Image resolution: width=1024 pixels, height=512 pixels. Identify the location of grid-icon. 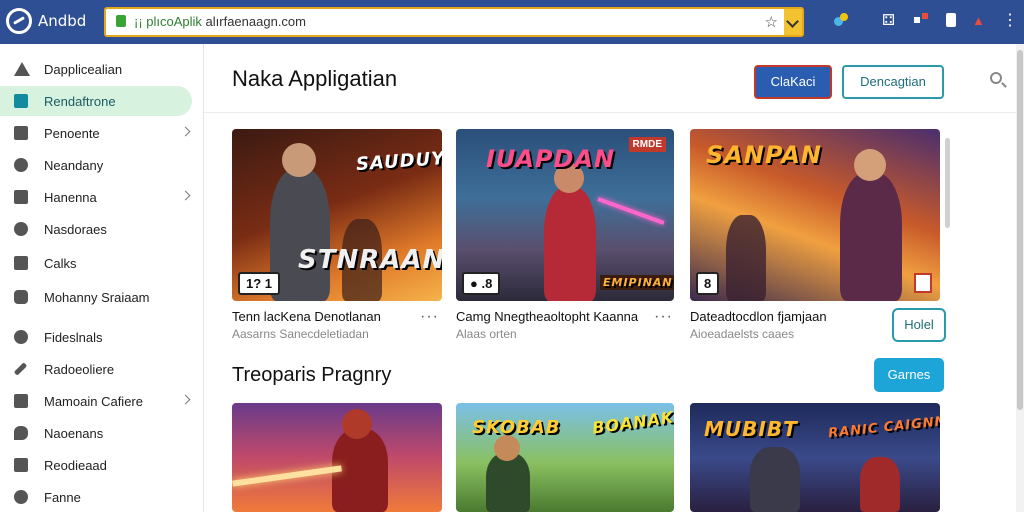
(922, 21).